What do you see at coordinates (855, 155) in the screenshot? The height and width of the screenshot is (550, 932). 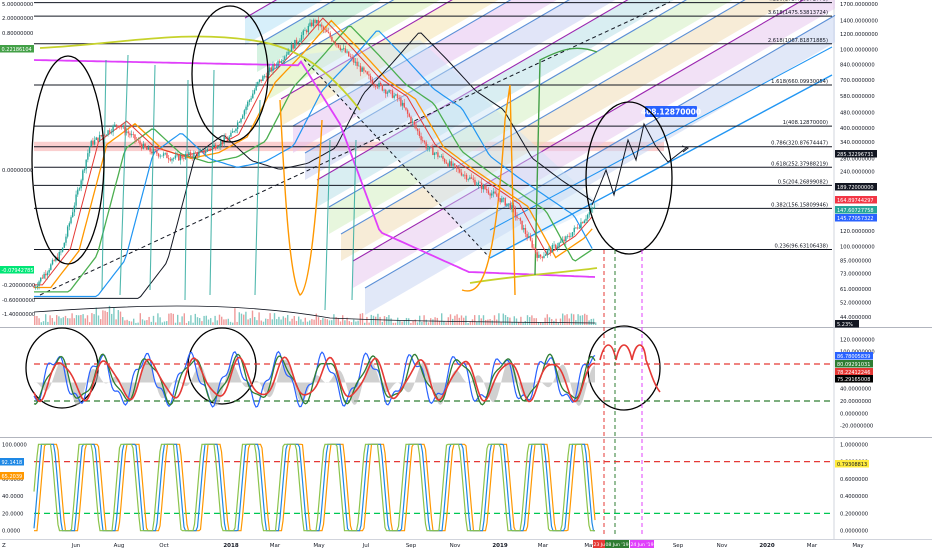 I see `price-marker-label: 285.32296731` at bounding box center [855, 155].